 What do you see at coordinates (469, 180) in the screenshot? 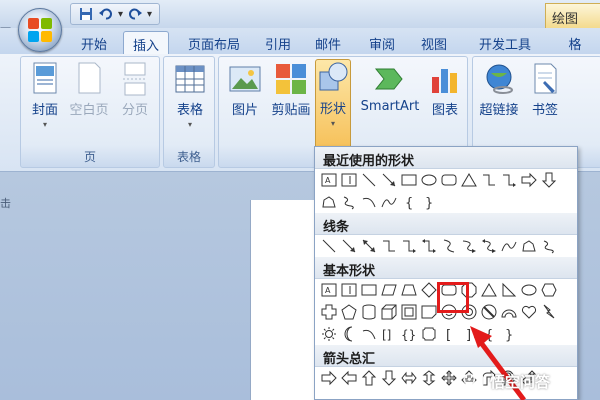
I see `triangle-icon` at bounding box center [469, 180].